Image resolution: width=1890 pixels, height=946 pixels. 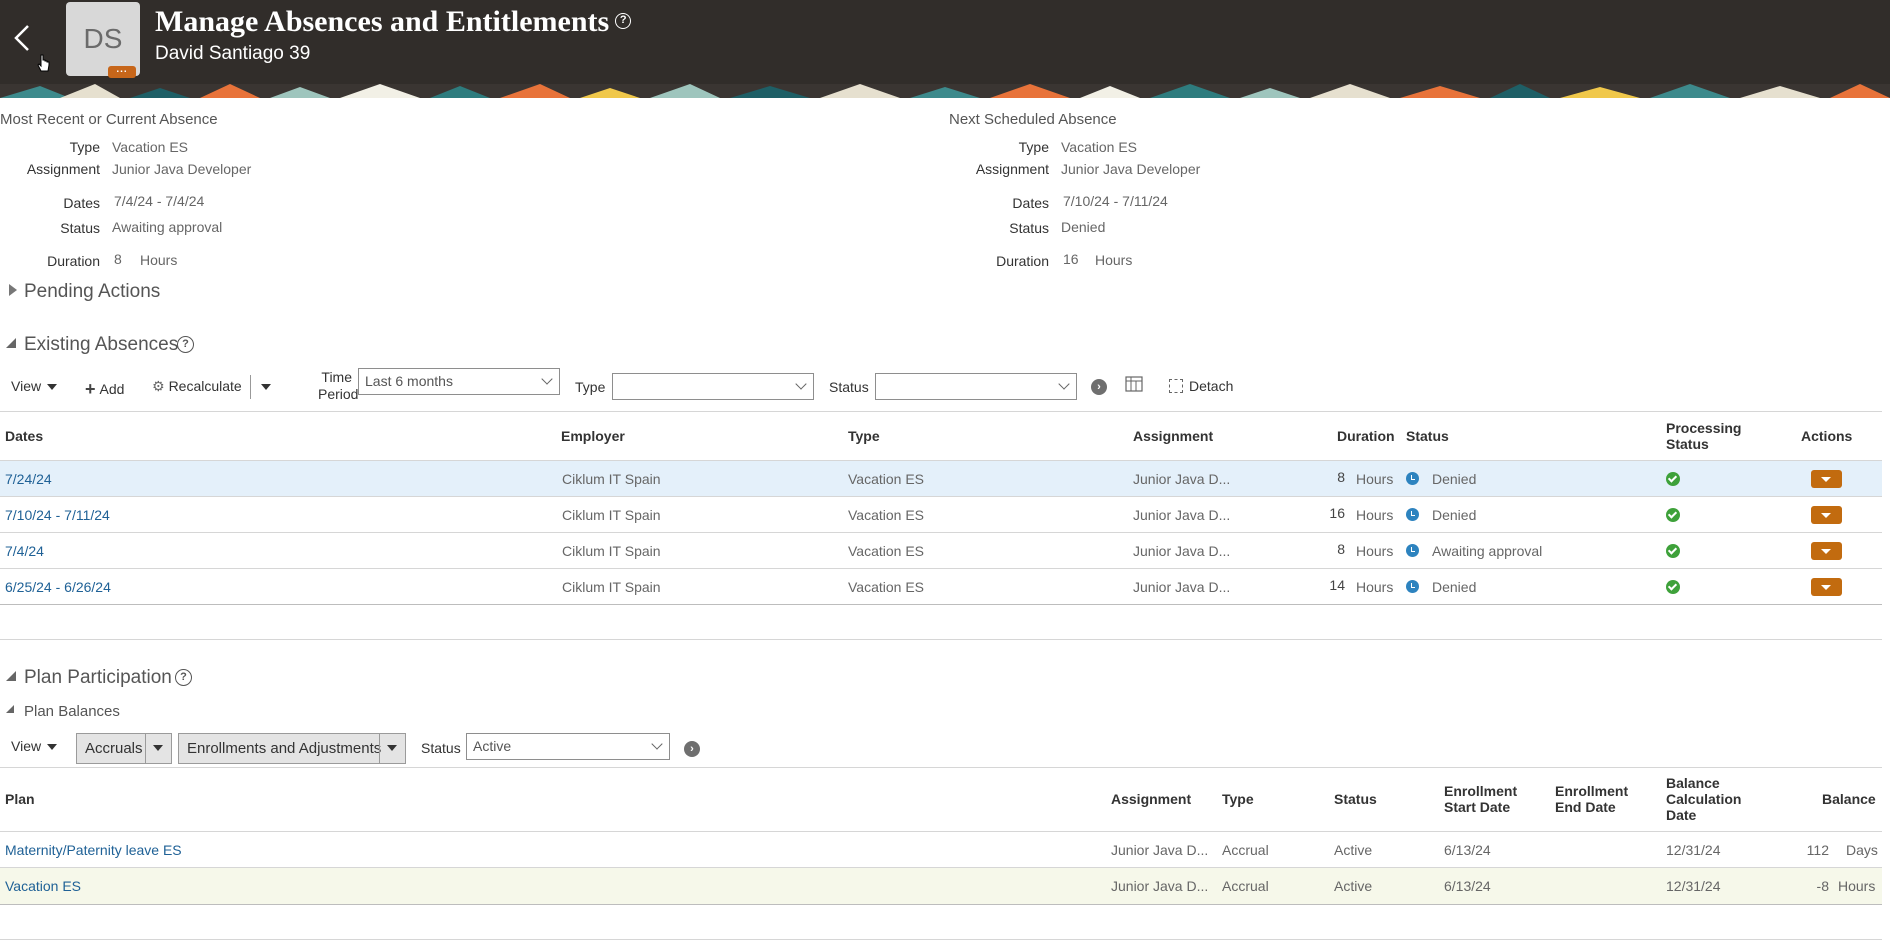 What do you see at coordinates (1245, 850) in the screenshot?
I see `plan-row-type: Accrual` at bounding box center [1245, 850].